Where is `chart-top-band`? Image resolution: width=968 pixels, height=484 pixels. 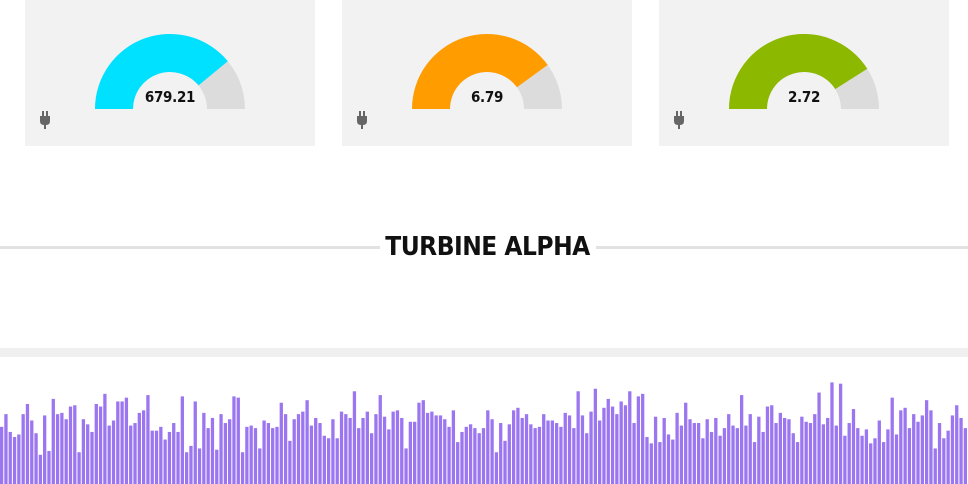 chart-top-band is located at coordinates (484, 352).